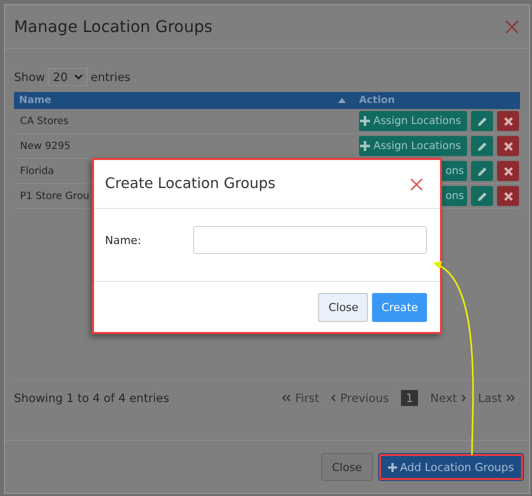 Image resolution: width=532 pixels, height=496 pixels. I want to click on show-label: Show, so click(30, 77).